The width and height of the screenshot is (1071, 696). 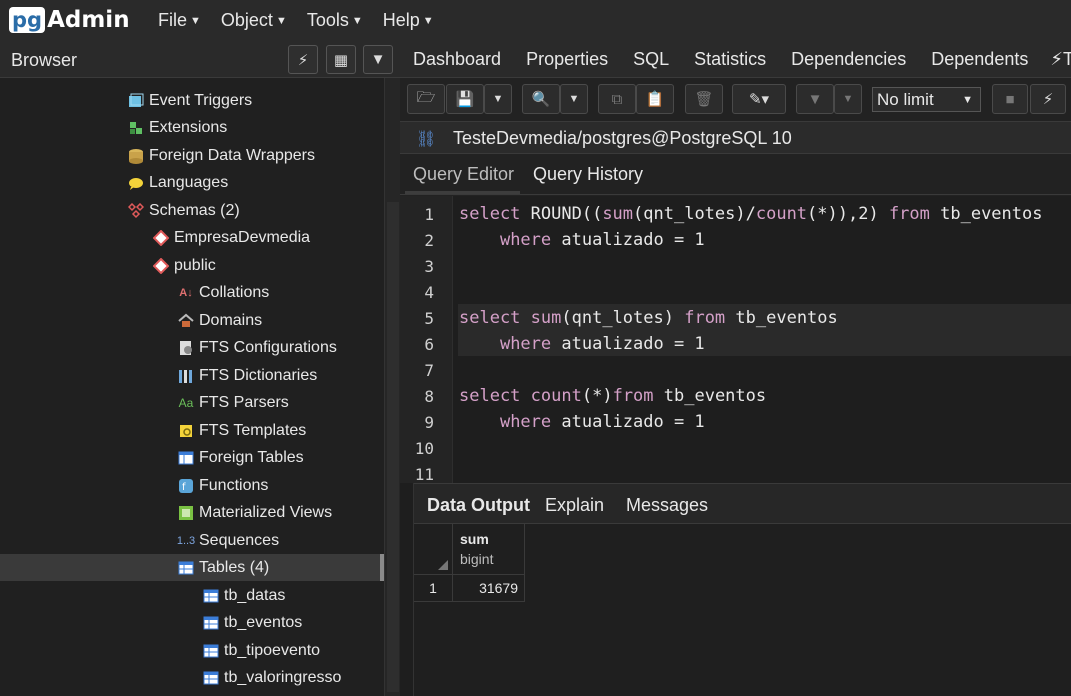 I want to click on tab-statistics: Statistics, so click(x=730, y=59).